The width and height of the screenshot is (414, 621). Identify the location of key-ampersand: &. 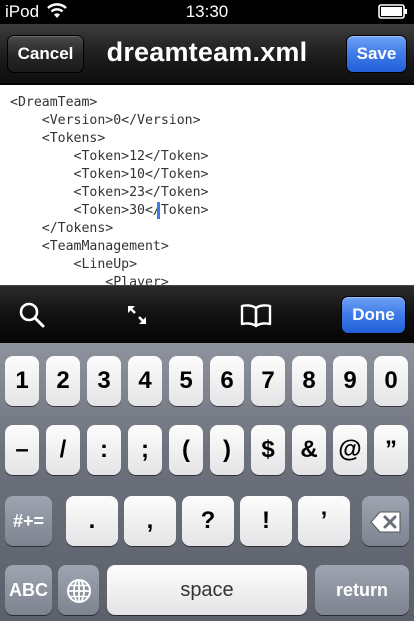
(309, 450).